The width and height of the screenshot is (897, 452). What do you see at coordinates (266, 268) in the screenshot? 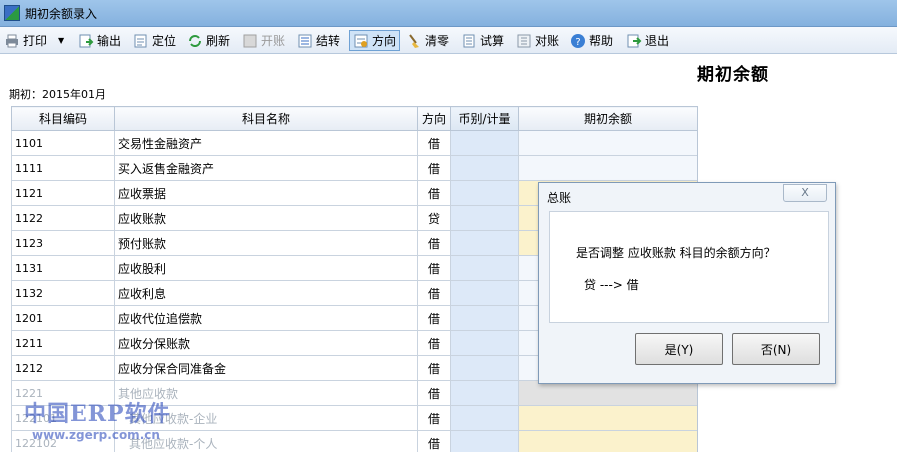
I see `account-name: 应收股利` at bounding box center [266, 268].